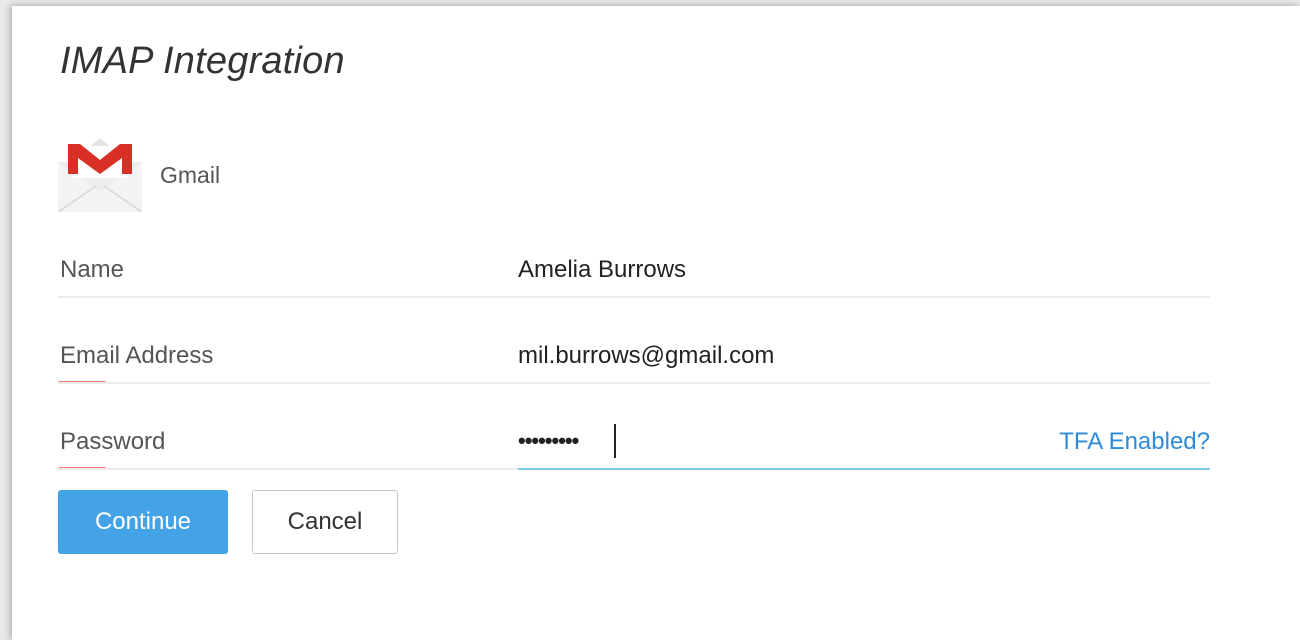 The image size is (1300, 640). Describe the element at coordinates (634, 297) in the screenshot. I see `name-divider` at that location.